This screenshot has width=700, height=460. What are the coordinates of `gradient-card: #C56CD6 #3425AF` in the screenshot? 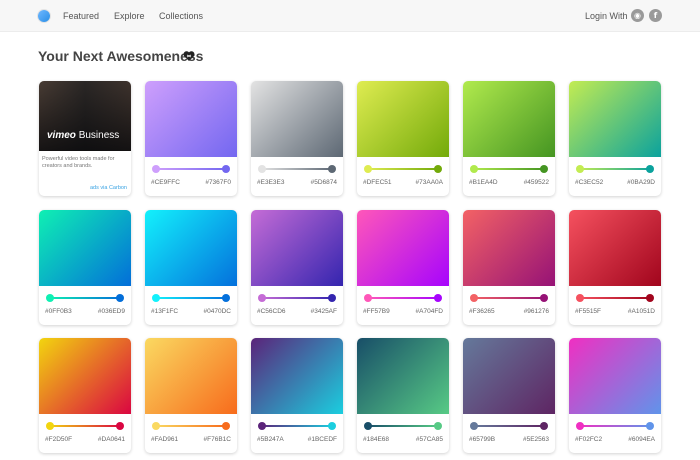 It's located at (297, 267).